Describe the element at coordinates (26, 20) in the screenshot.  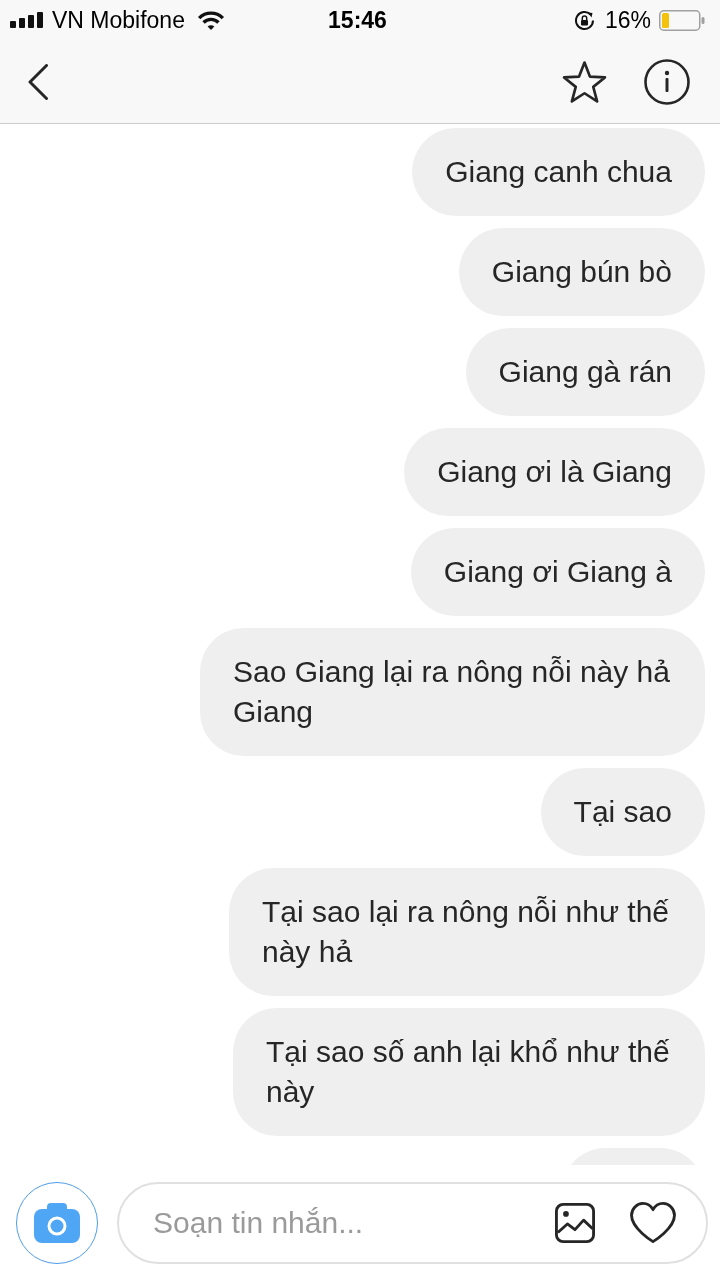
I see `signal-icon` at that location.